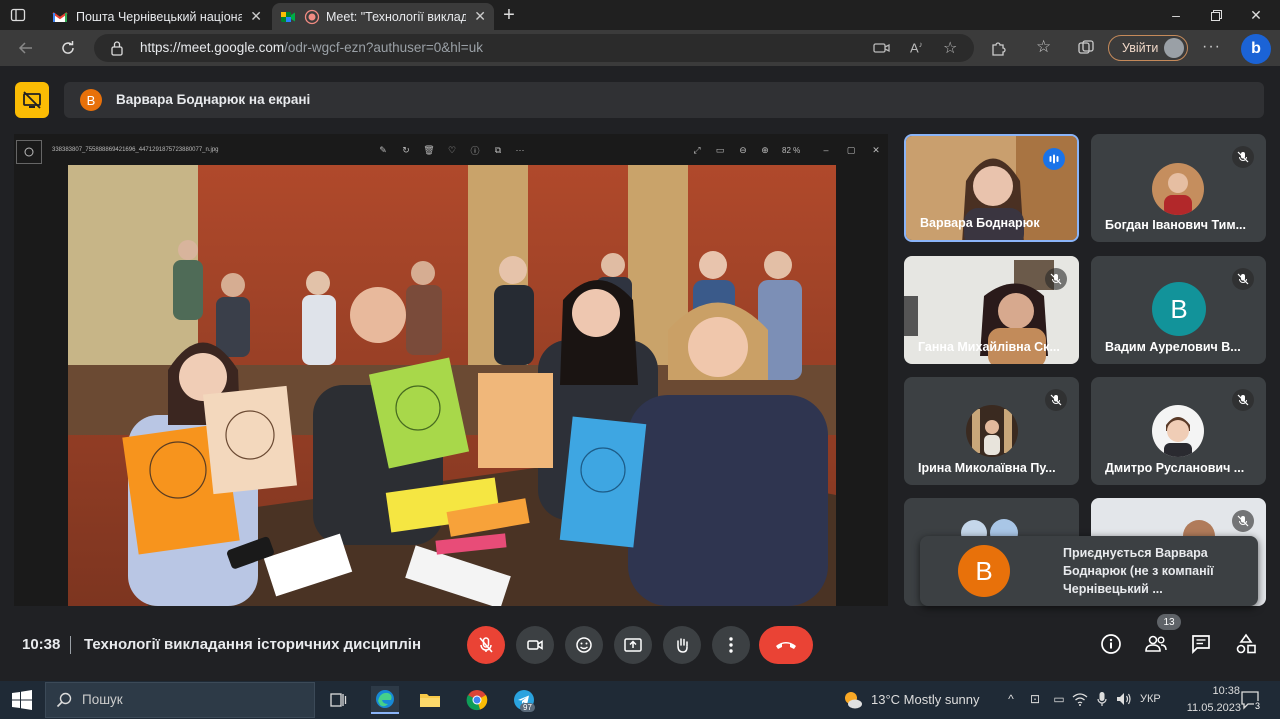  Describe the element at coordinates (527, 707) in the screenshot. I see `telegram-badge: 97` at that location.